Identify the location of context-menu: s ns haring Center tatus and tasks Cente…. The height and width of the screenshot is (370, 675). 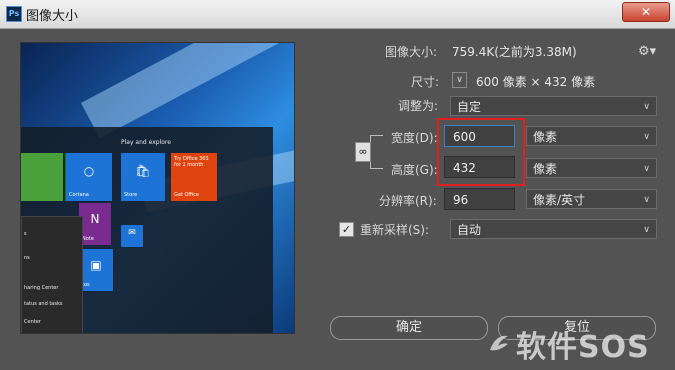
(52, 274).